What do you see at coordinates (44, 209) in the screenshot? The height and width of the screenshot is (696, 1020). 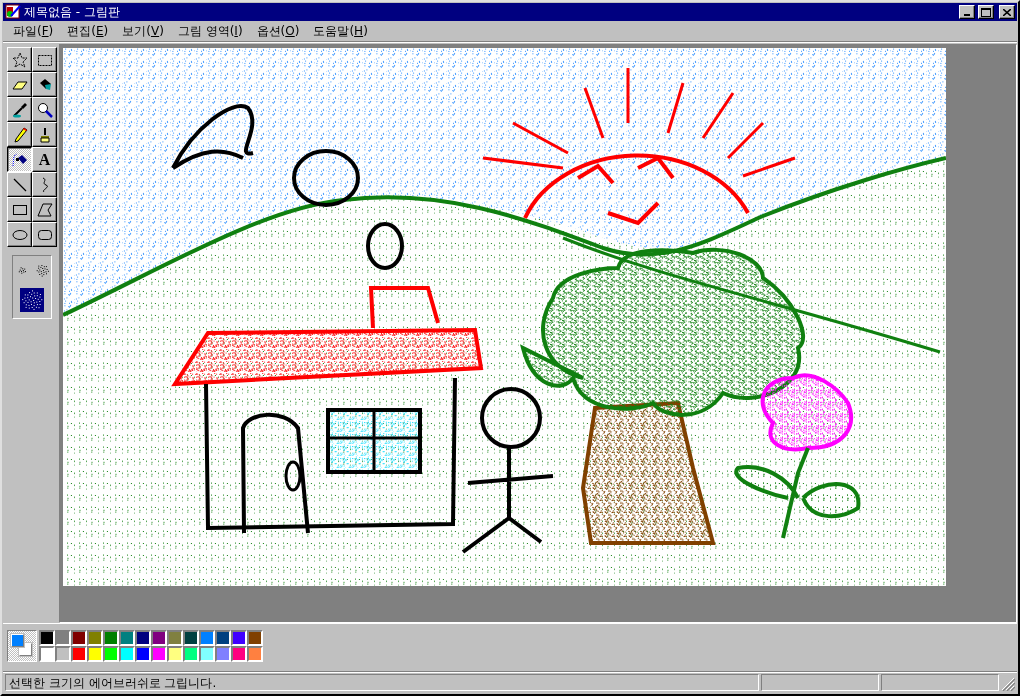 I see `polygon-icon` at bounding box center [44, 209].